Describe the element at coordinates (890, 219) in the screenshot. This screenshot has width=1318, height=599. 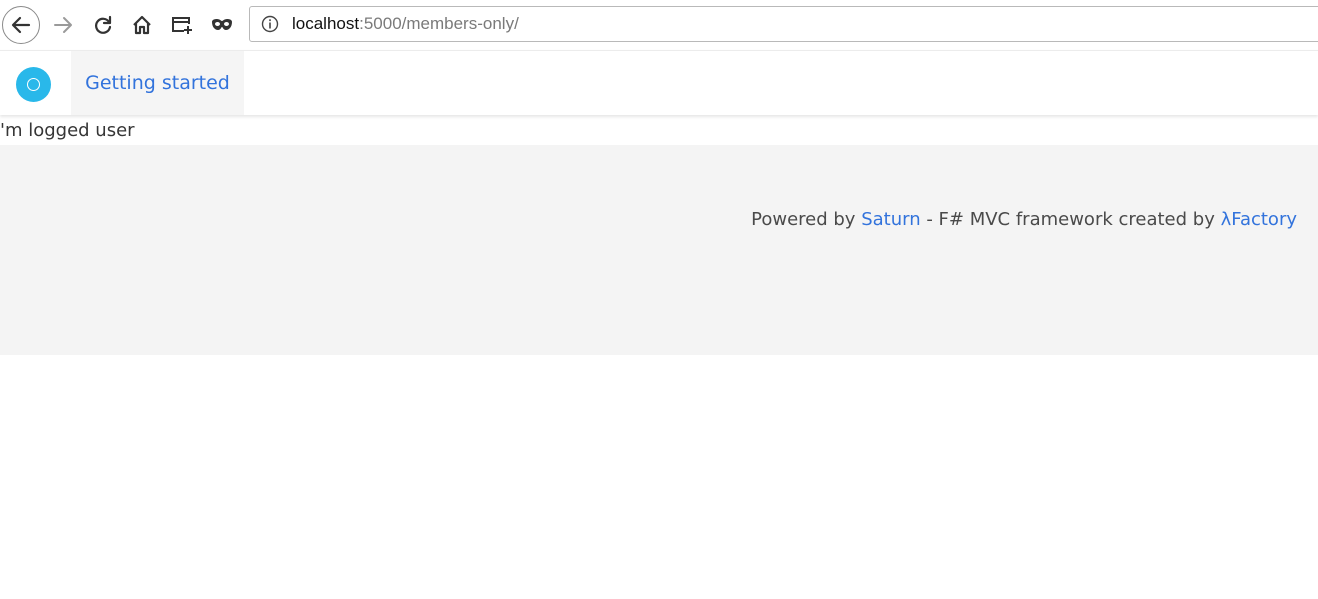
I see `saturn-link: Saturn` at that location.